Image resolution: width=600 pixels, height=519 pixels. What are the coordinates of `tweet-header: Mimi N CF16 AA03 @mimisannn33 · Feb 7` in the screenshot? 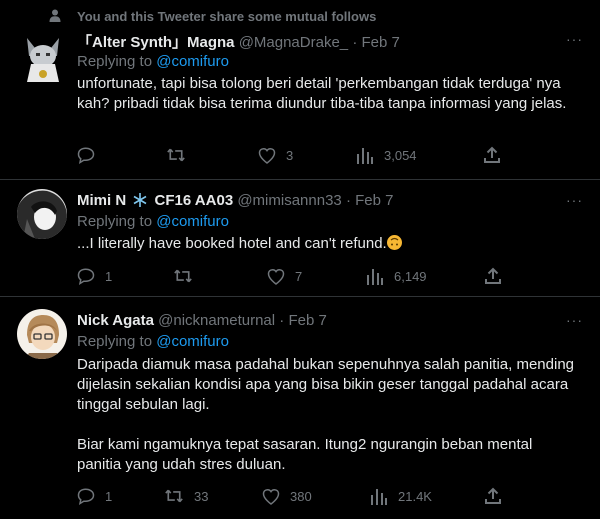 It's located at (235, 202).